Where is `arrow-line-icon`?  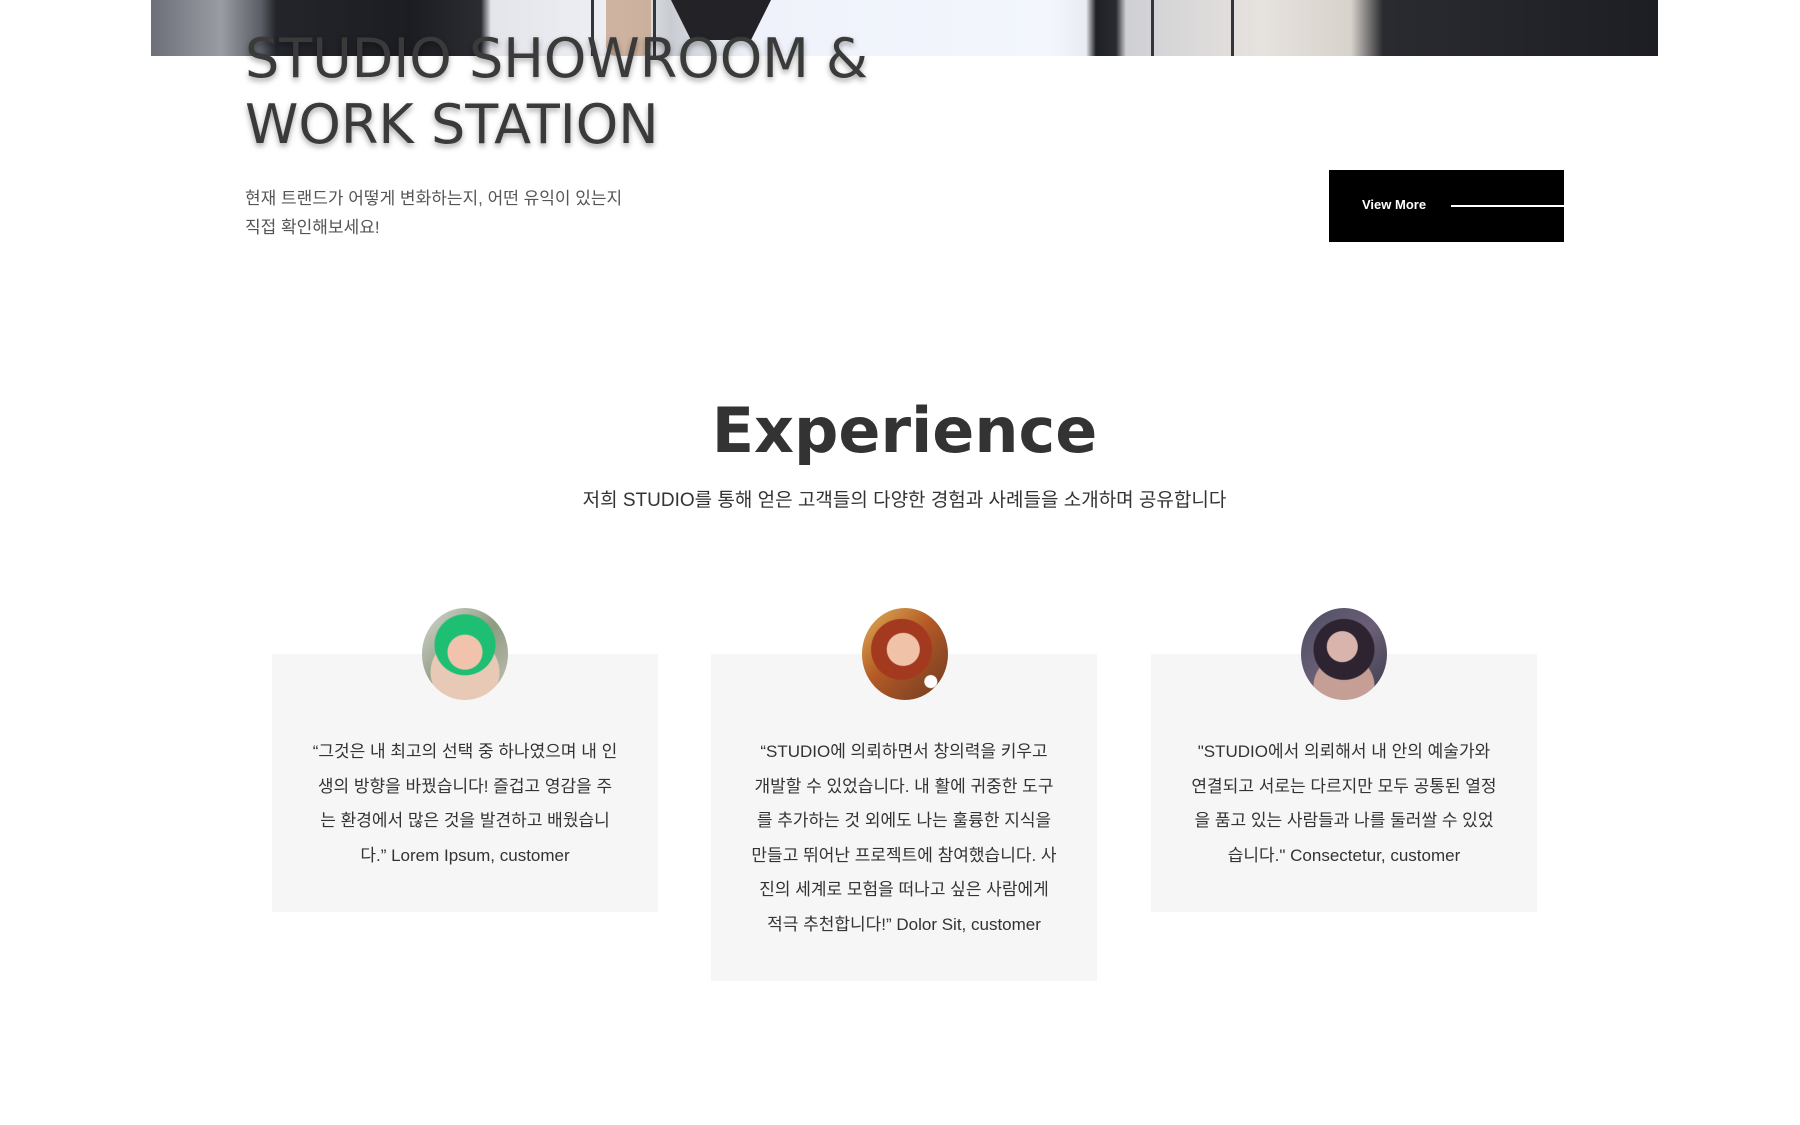
arrow-line-icon is located at coordinates (1507, 206).